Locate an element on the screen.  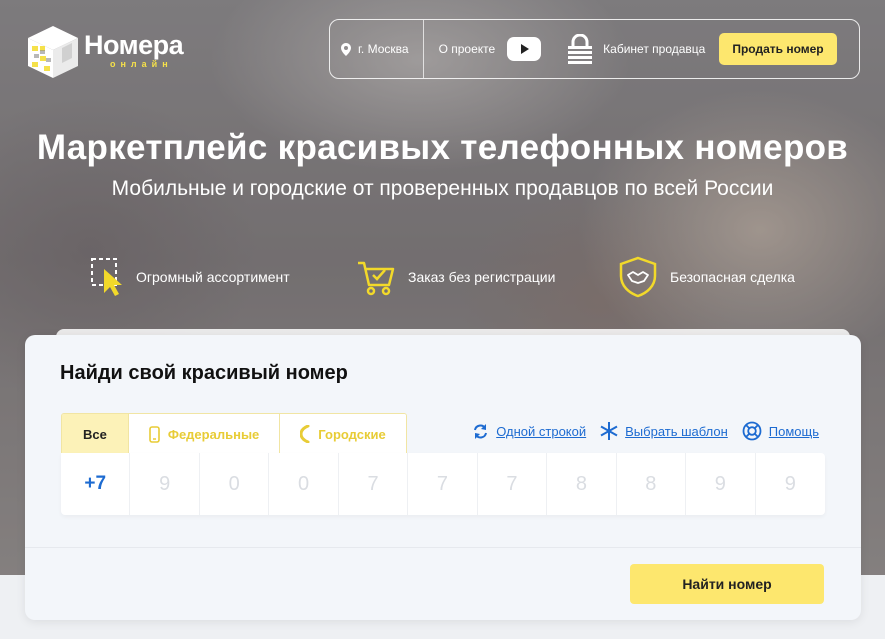
about-link: О проекте is located at coordinates (493, 49).